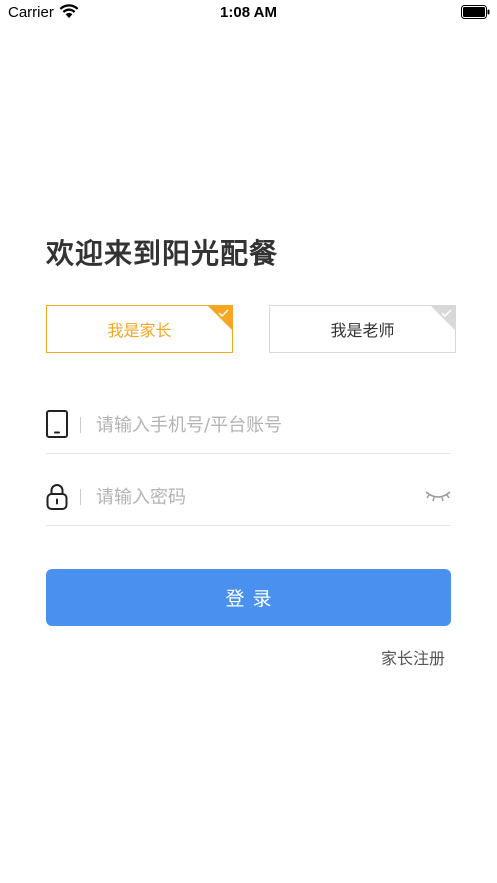 The image size is (497, 883). I want to click on register-link: 家长注册, so click(413, 657).